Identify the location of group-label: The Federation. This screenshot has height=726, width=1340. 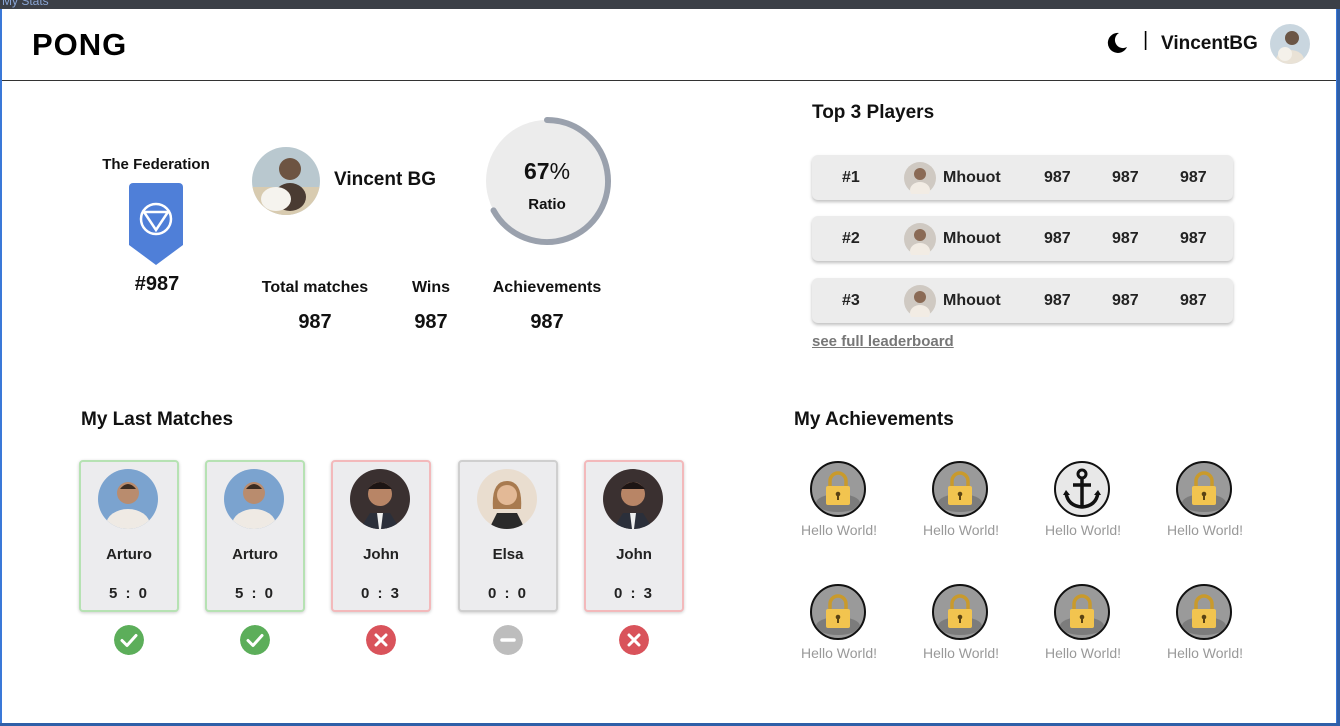
(156, 164).